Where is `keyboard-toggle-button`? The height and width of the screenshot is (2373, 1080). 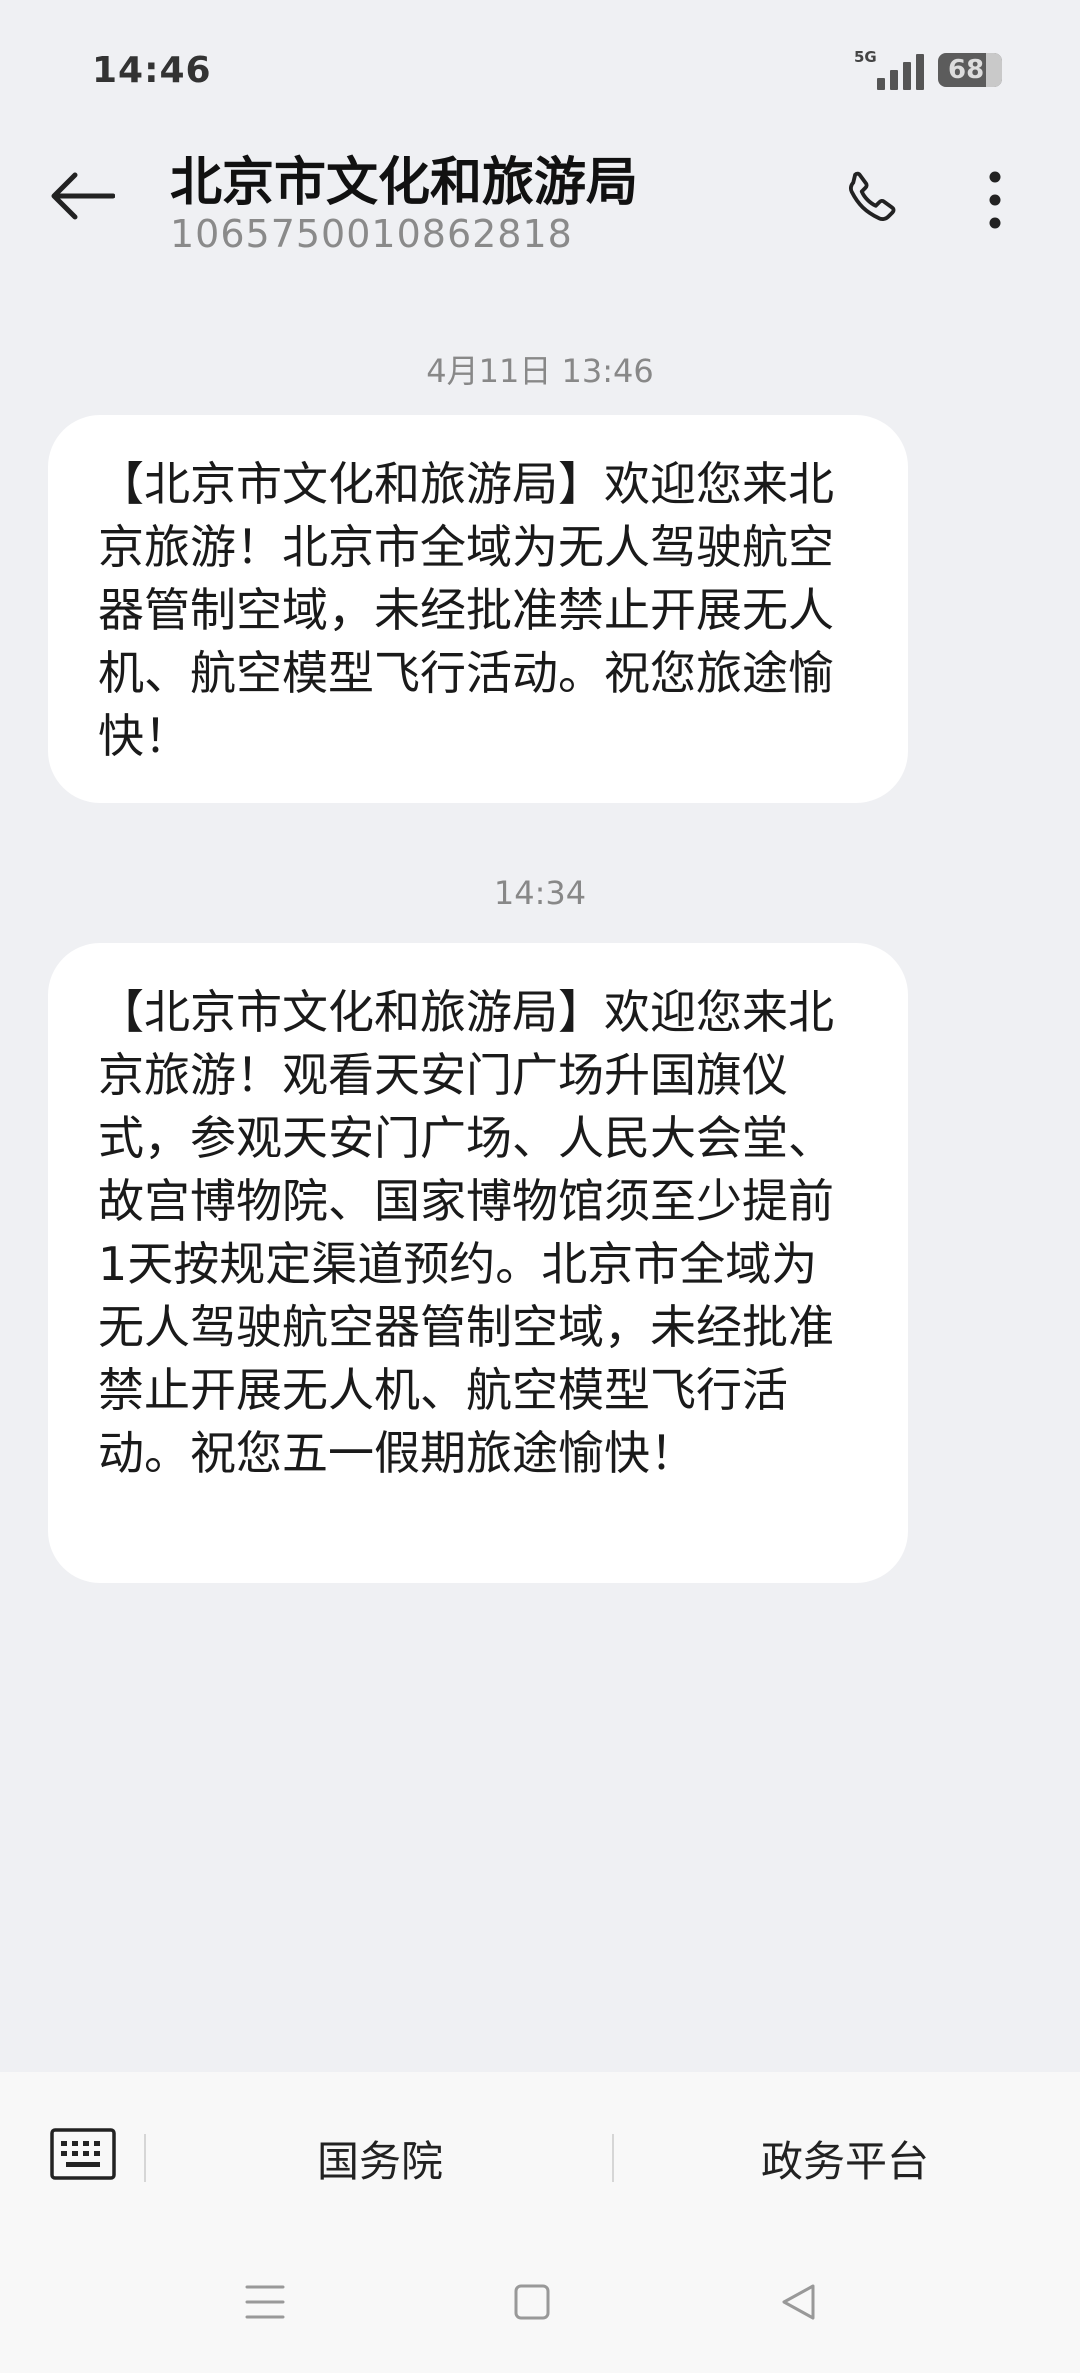
keyboard-toggle-button is located at coordinates (83, 2154).